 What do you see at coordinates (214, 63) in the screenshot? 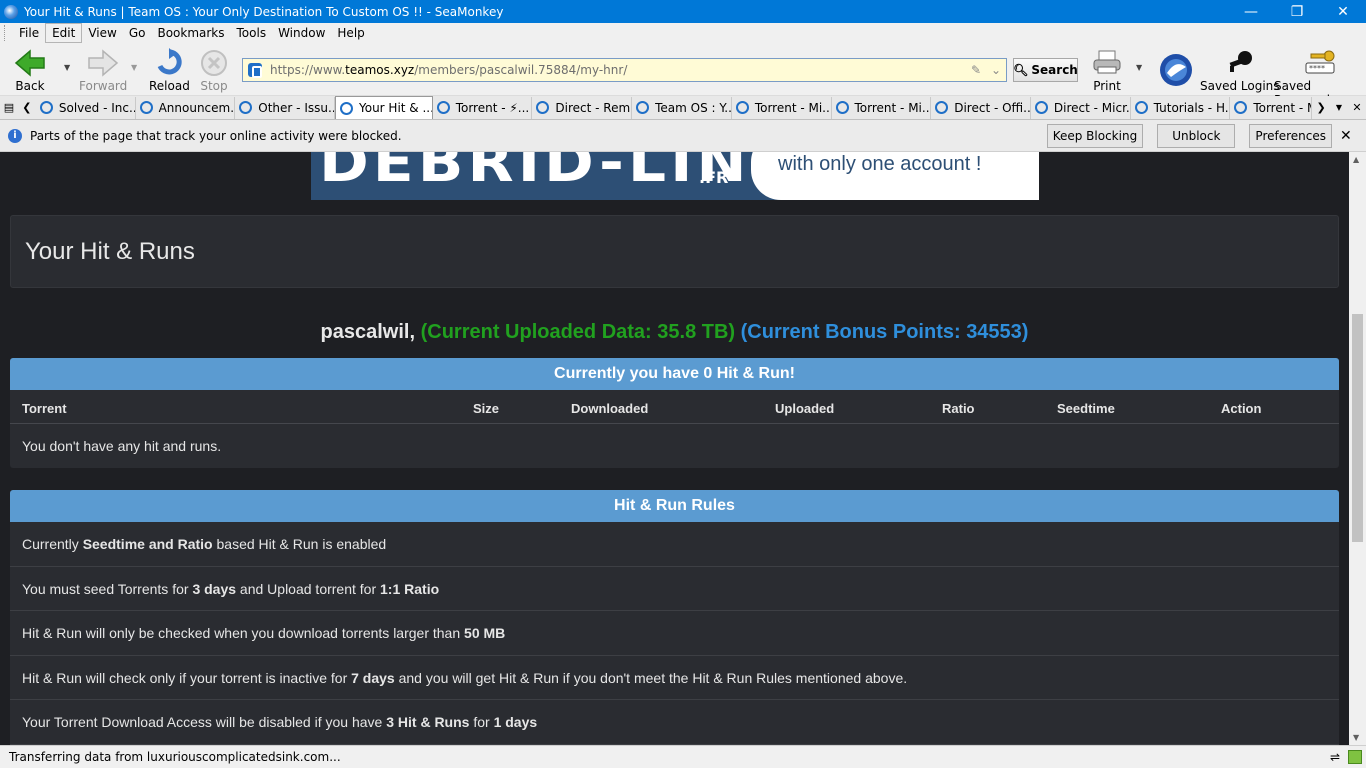
I see `stop-icon` at bounding box center [214, 63].